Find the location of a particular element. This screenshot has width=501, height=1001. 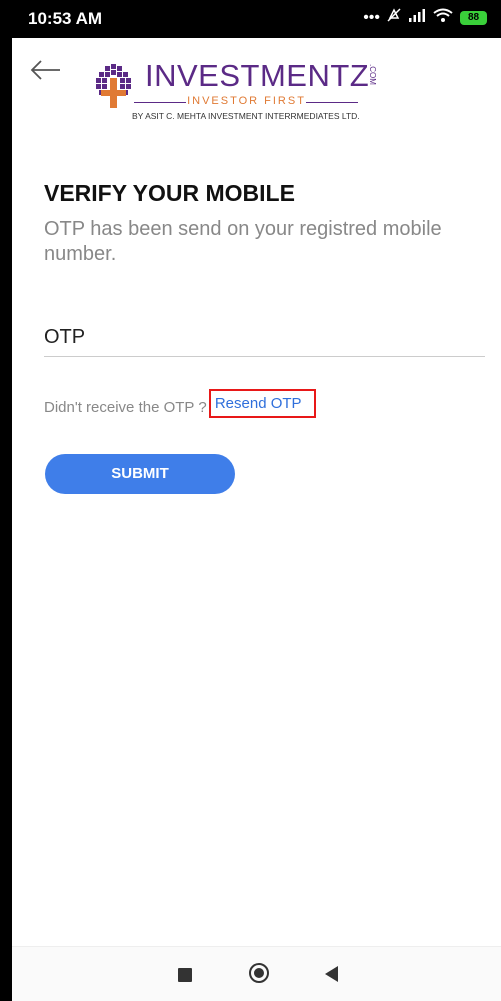

status-icons: ••• 88 is located at coordinates (425, 17).